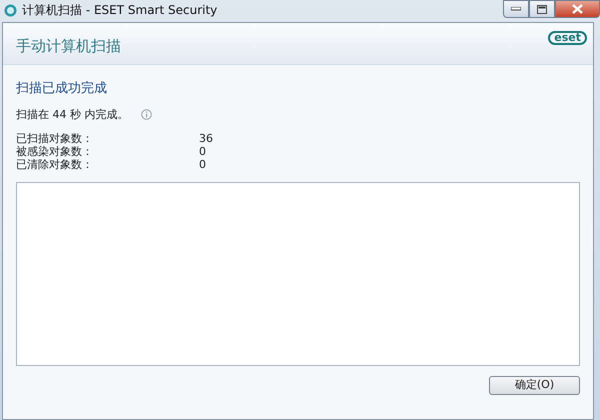 The image size is (600, 420). What do you see at coordinates (72, 114) in the screenshot?
I see `summary-text: 扫描在 44 秒 内完成。` at bounding box center [72, 114].